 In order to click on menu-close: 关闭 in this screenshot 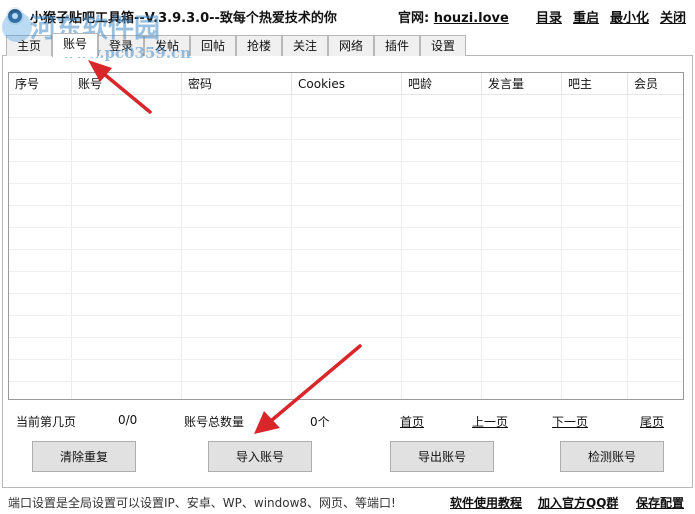, I will do `click(673, 16)`.